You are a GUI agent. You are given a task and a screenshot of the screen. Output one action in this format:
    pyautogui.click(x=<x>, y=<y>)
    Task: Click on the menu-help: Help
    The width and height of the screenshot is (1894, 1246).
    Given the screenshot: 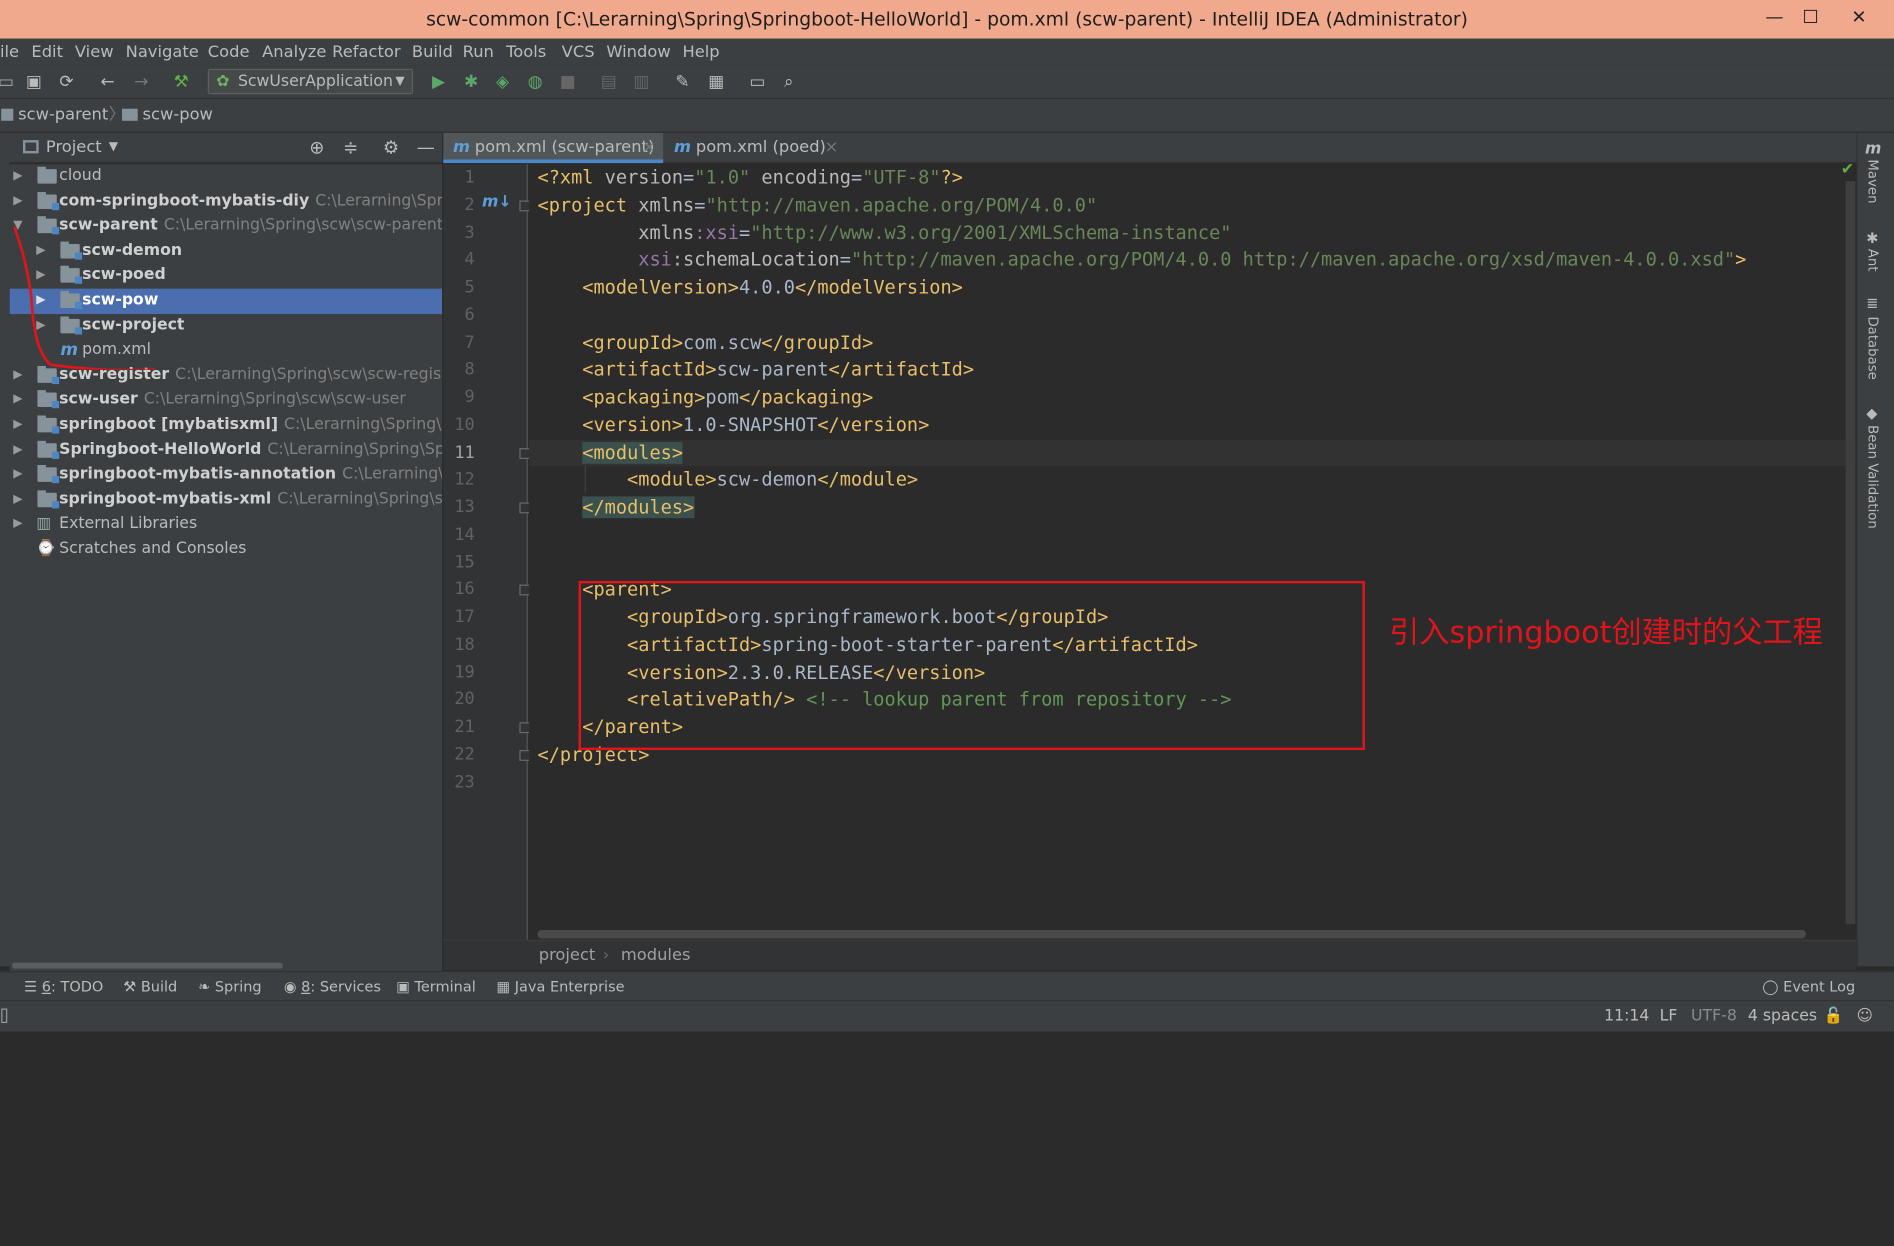 What is the action you would take?
    pyautogui.click(x=700, y=51)
    